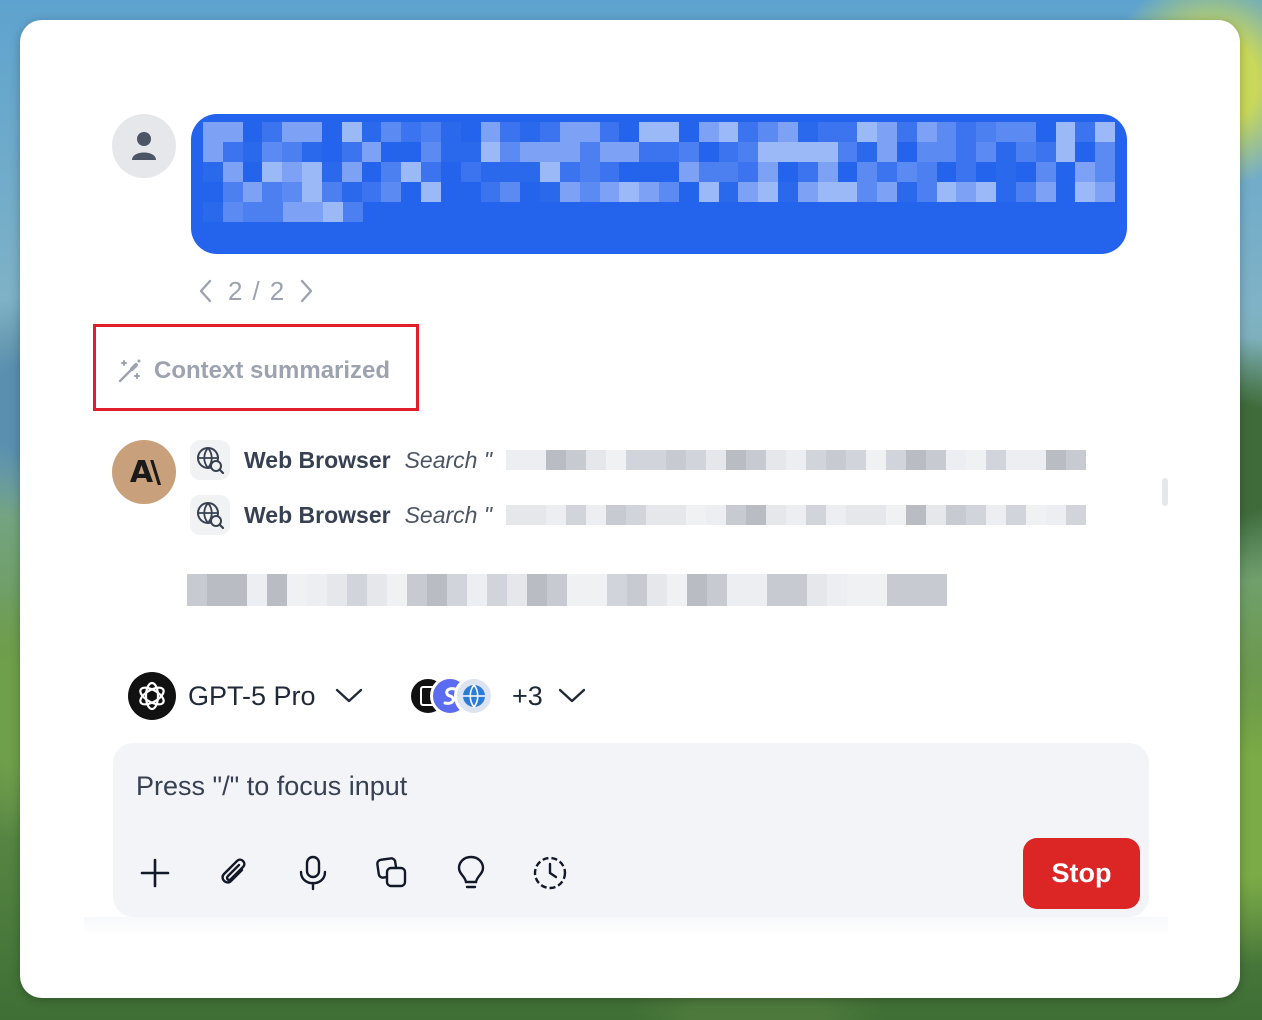 The image size is (1262, 1020). I want to click on context-summarized-label: Context summarized, so click(272, 370).